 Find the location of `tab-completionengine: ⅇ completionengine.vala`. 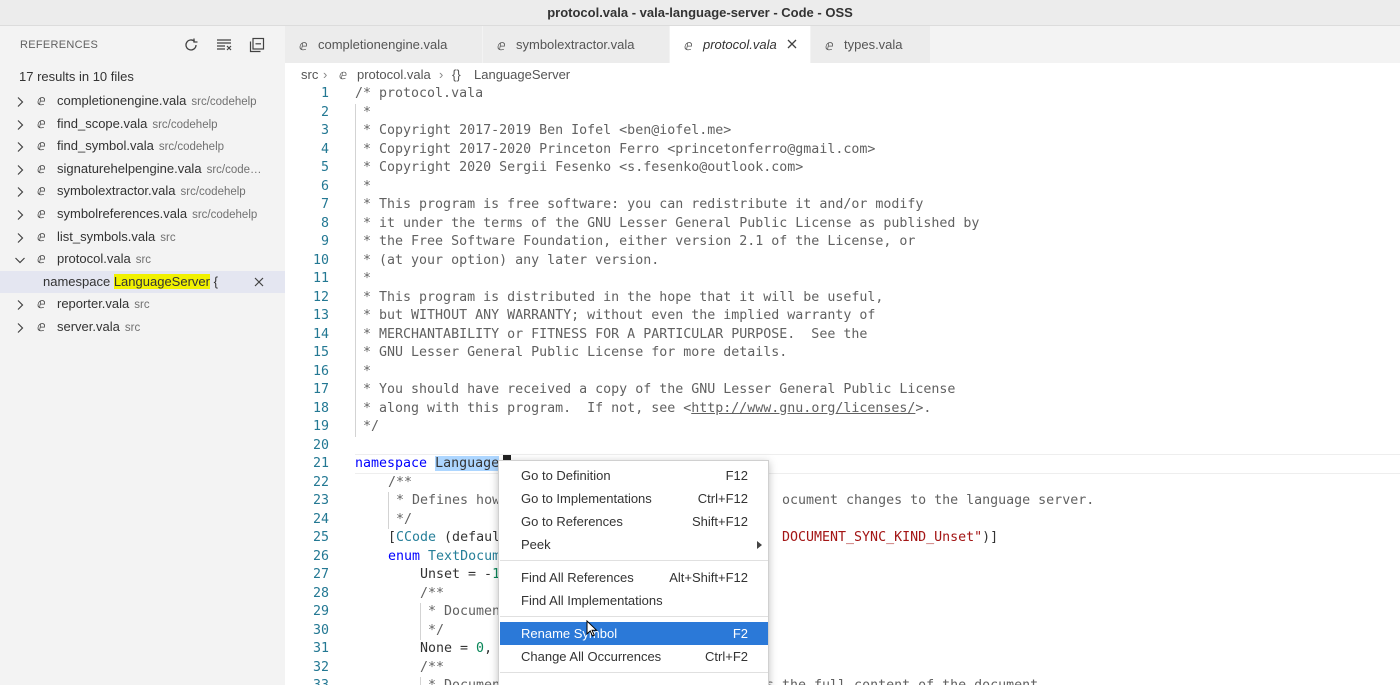

tab-completionengine: ⅇ completionengine.vala is located at coordinates (384, 44).